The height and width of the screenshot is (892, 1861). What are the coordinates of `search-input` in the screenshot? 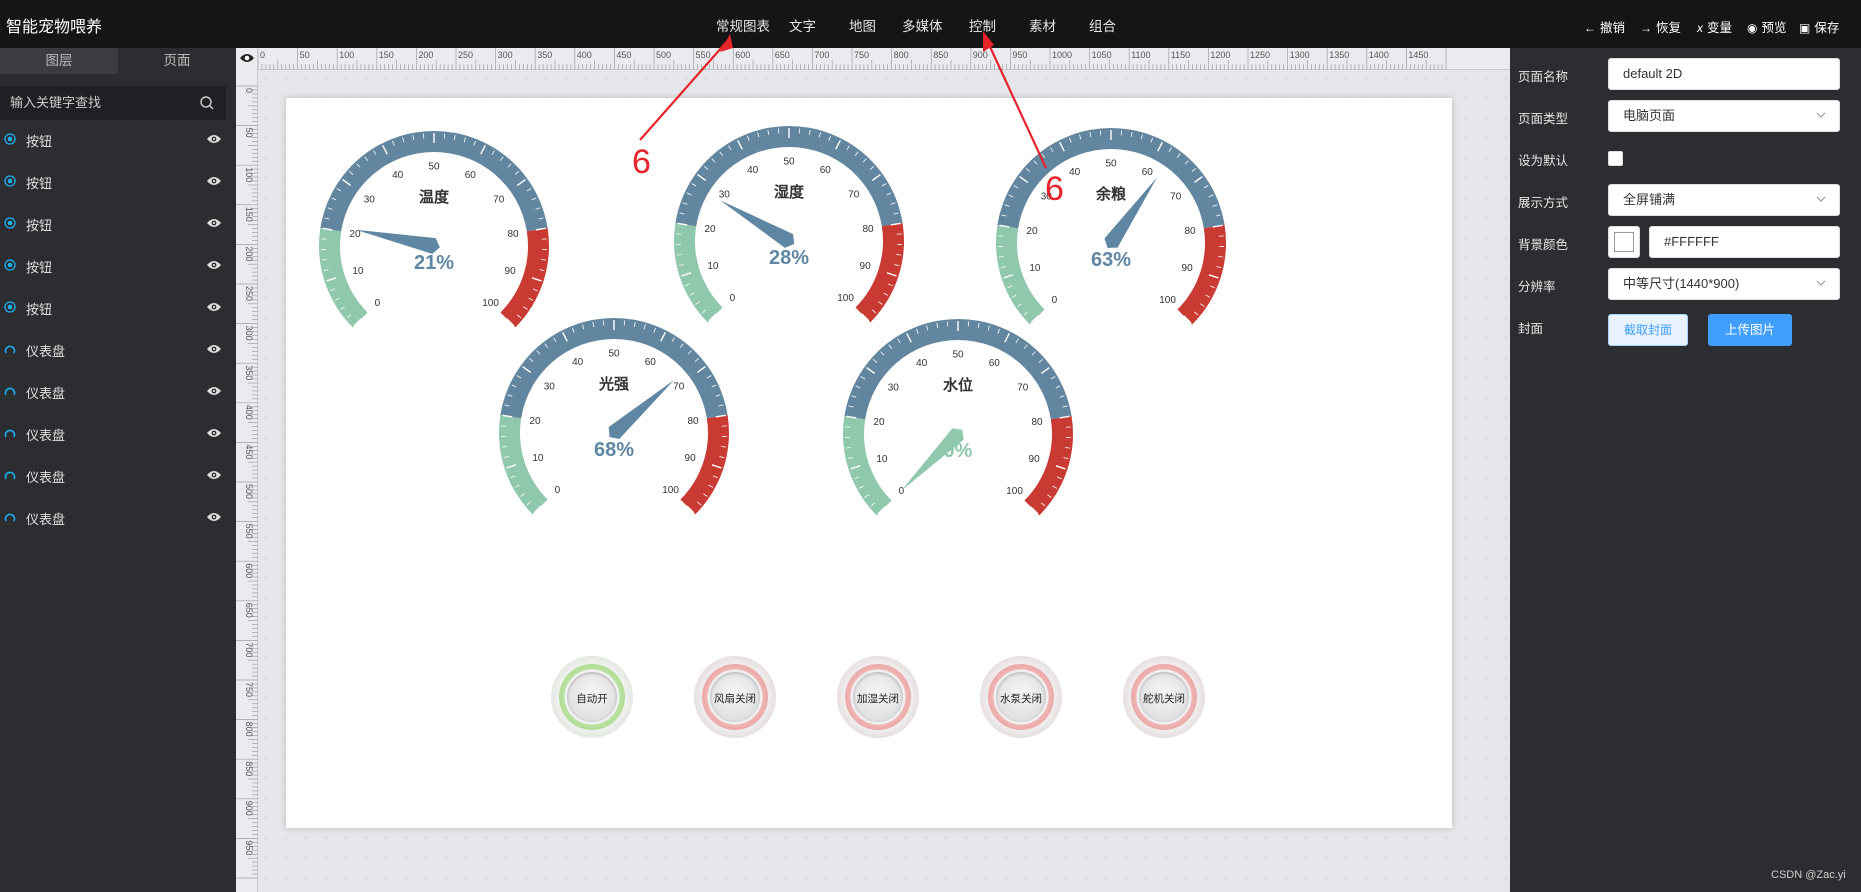 It's located at (100, 102).